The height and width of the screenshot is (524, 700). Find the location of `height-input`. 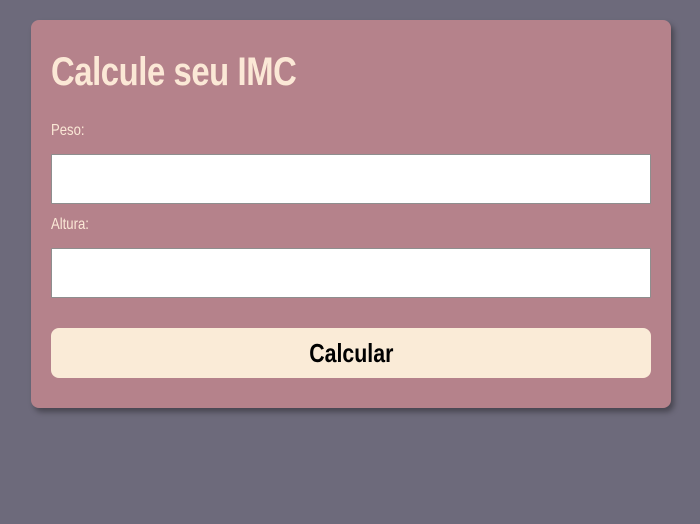

height-input is located at coordinates (351, 273).